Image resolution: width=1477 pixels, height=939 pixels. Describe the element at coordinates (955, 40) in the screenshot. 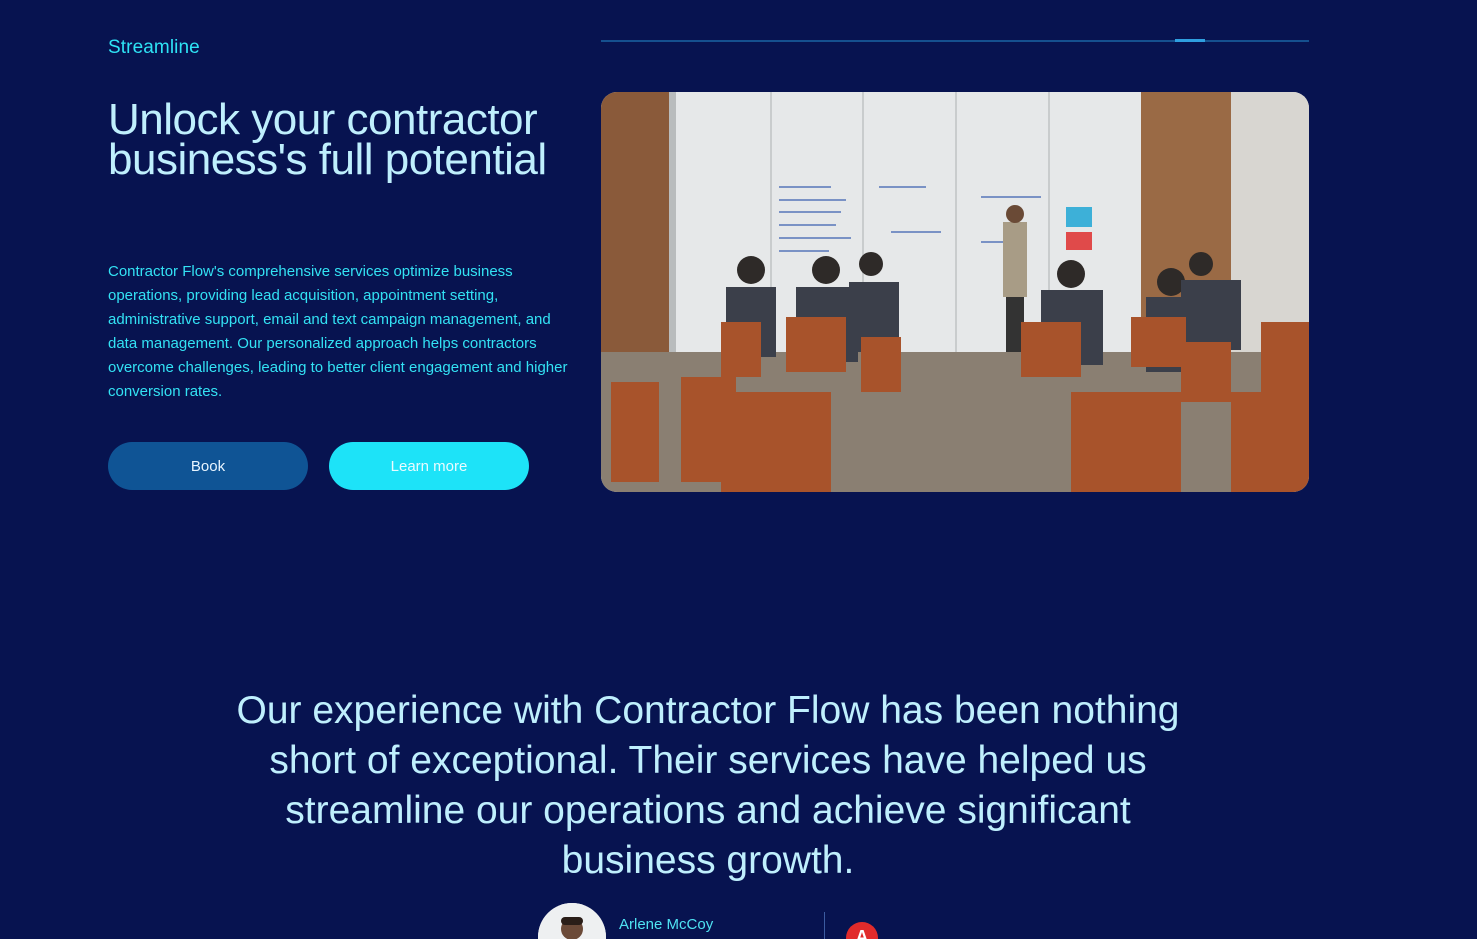

I see `slider-progress-track` at that location.